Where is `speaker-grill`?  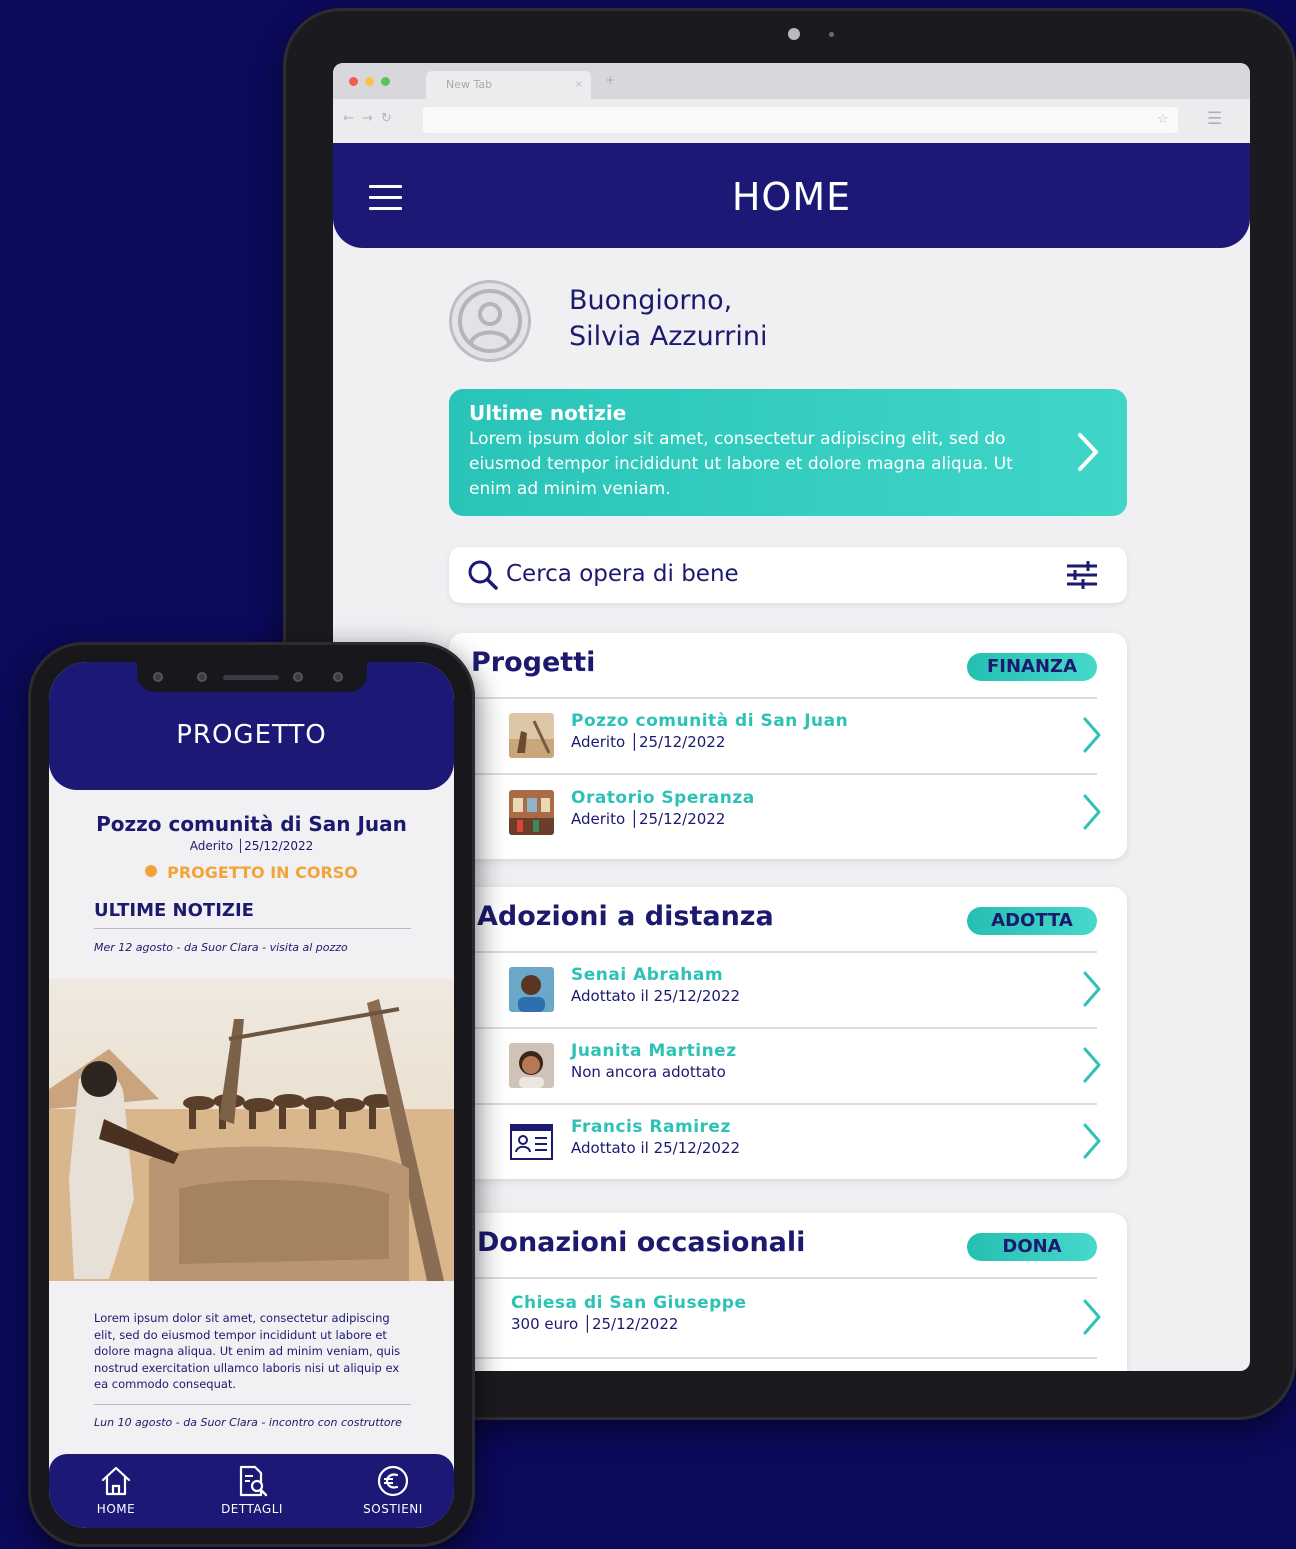
speaker-grill is located at coordinates (251, 677).